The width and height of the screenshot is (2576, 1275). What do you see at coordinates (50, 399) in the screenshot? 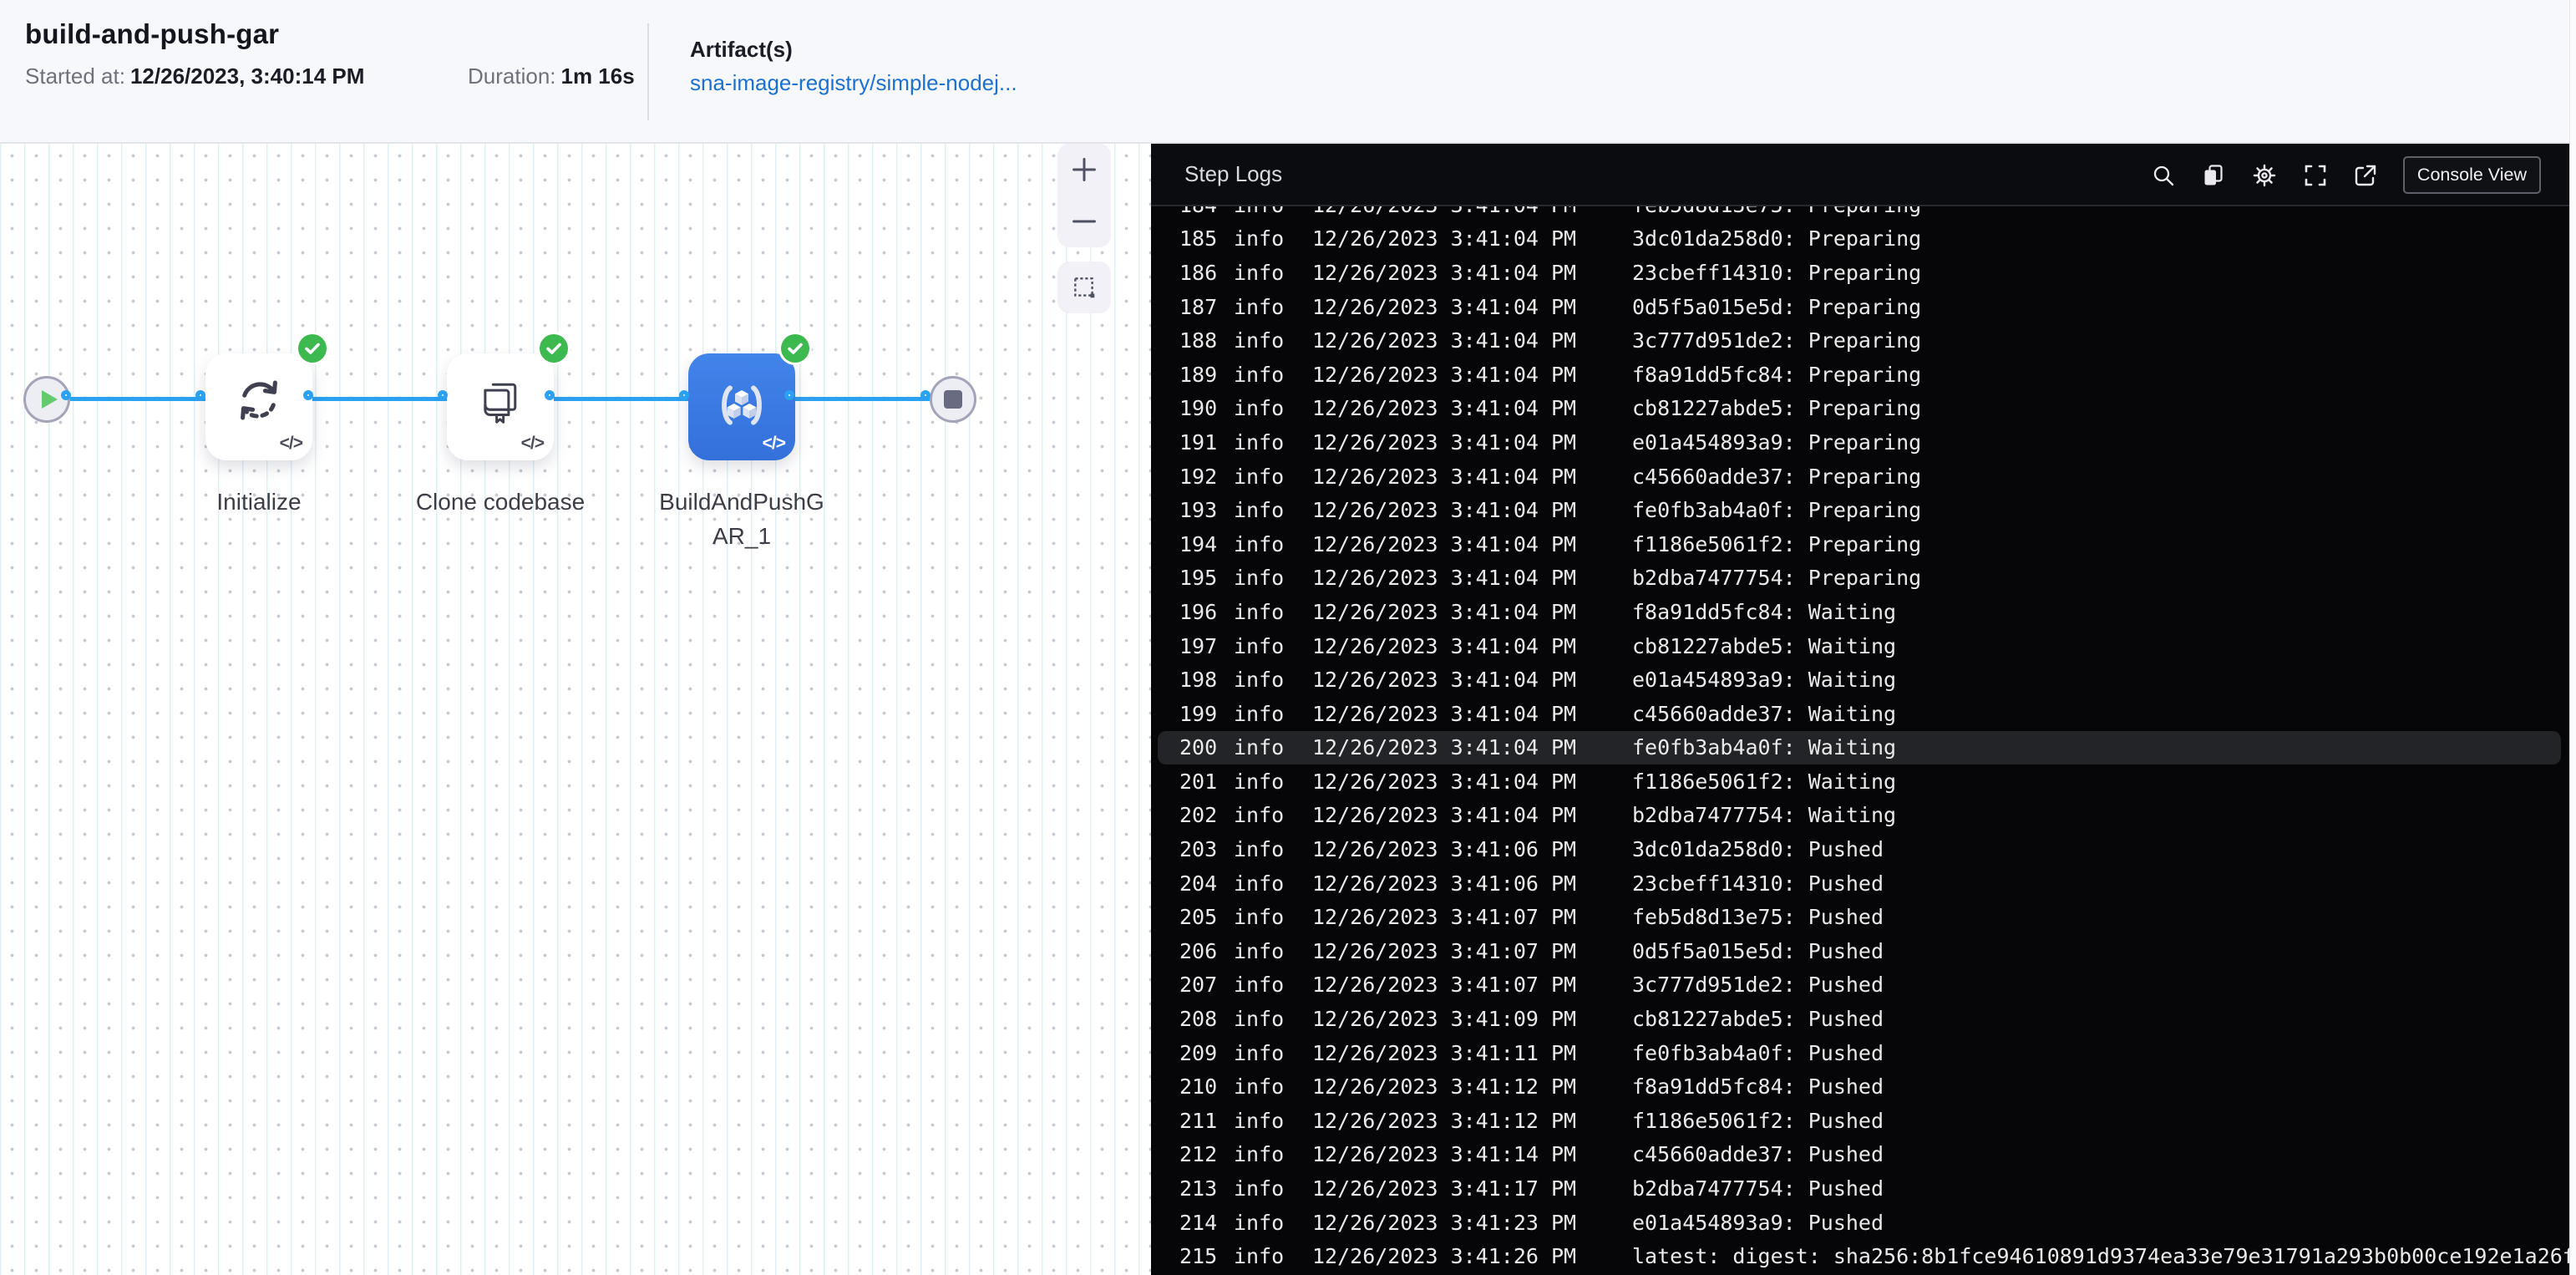
I see `play-icon` at bounding box center [50, 399].